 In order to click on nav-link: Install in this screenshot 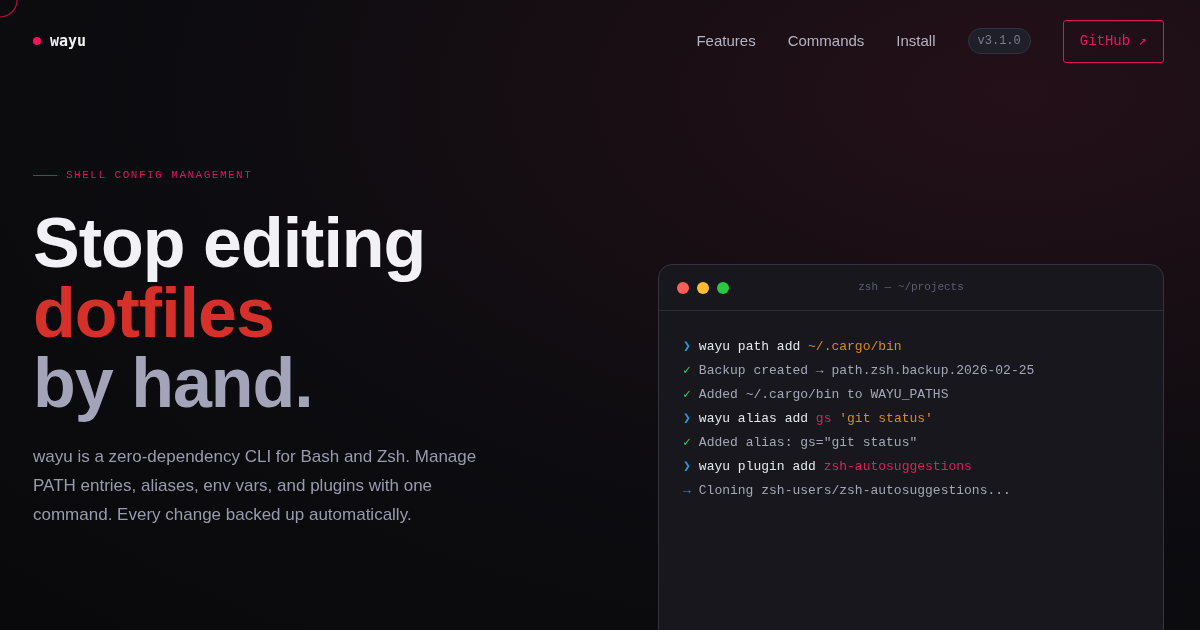, I will do `click(916, 41)`.